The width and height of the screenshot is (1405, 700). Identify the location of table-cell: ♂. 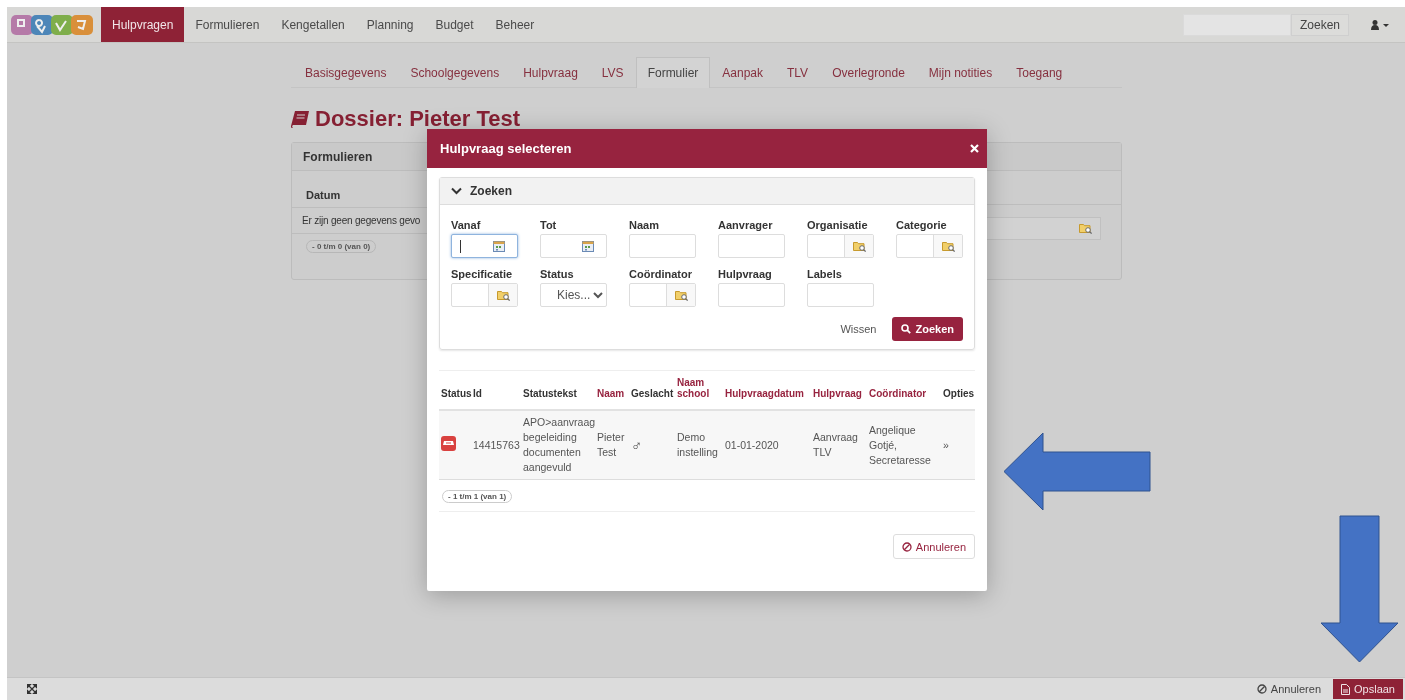
(652, 445).